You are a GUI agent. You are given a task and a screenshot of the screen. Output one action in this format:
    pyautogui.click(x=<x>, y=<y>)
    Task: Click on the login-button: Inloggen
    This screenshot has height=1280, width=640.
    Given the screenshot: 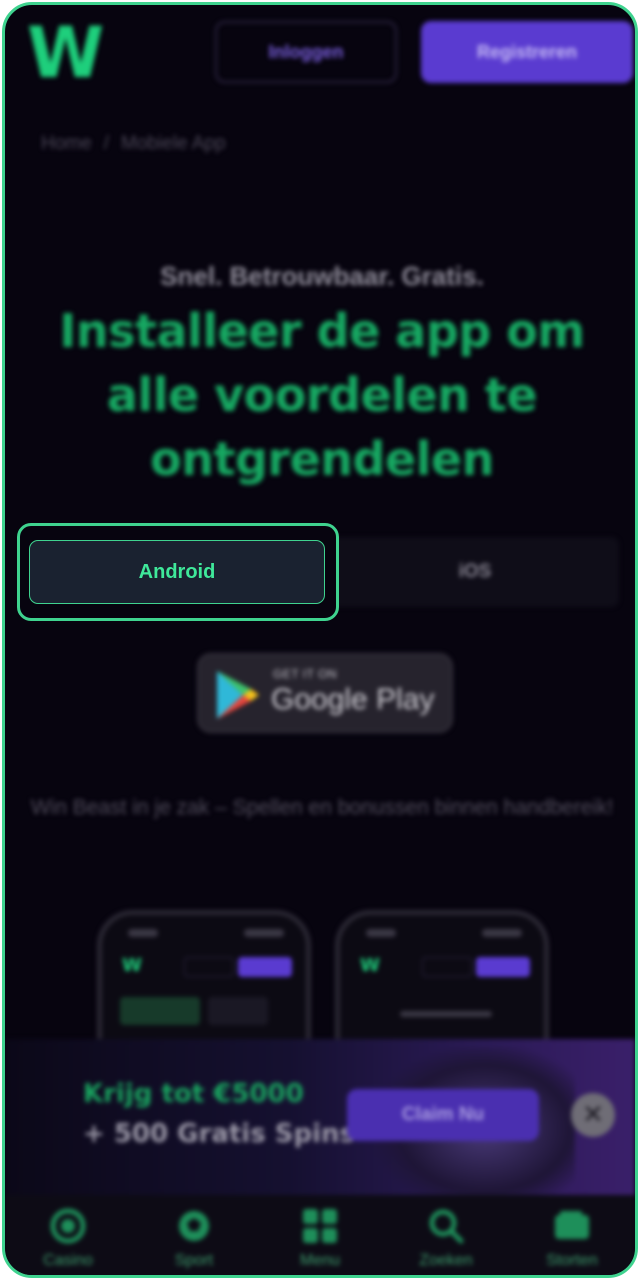 What is the action you would take?
    pyautogui.click(x=306, y=52)
    